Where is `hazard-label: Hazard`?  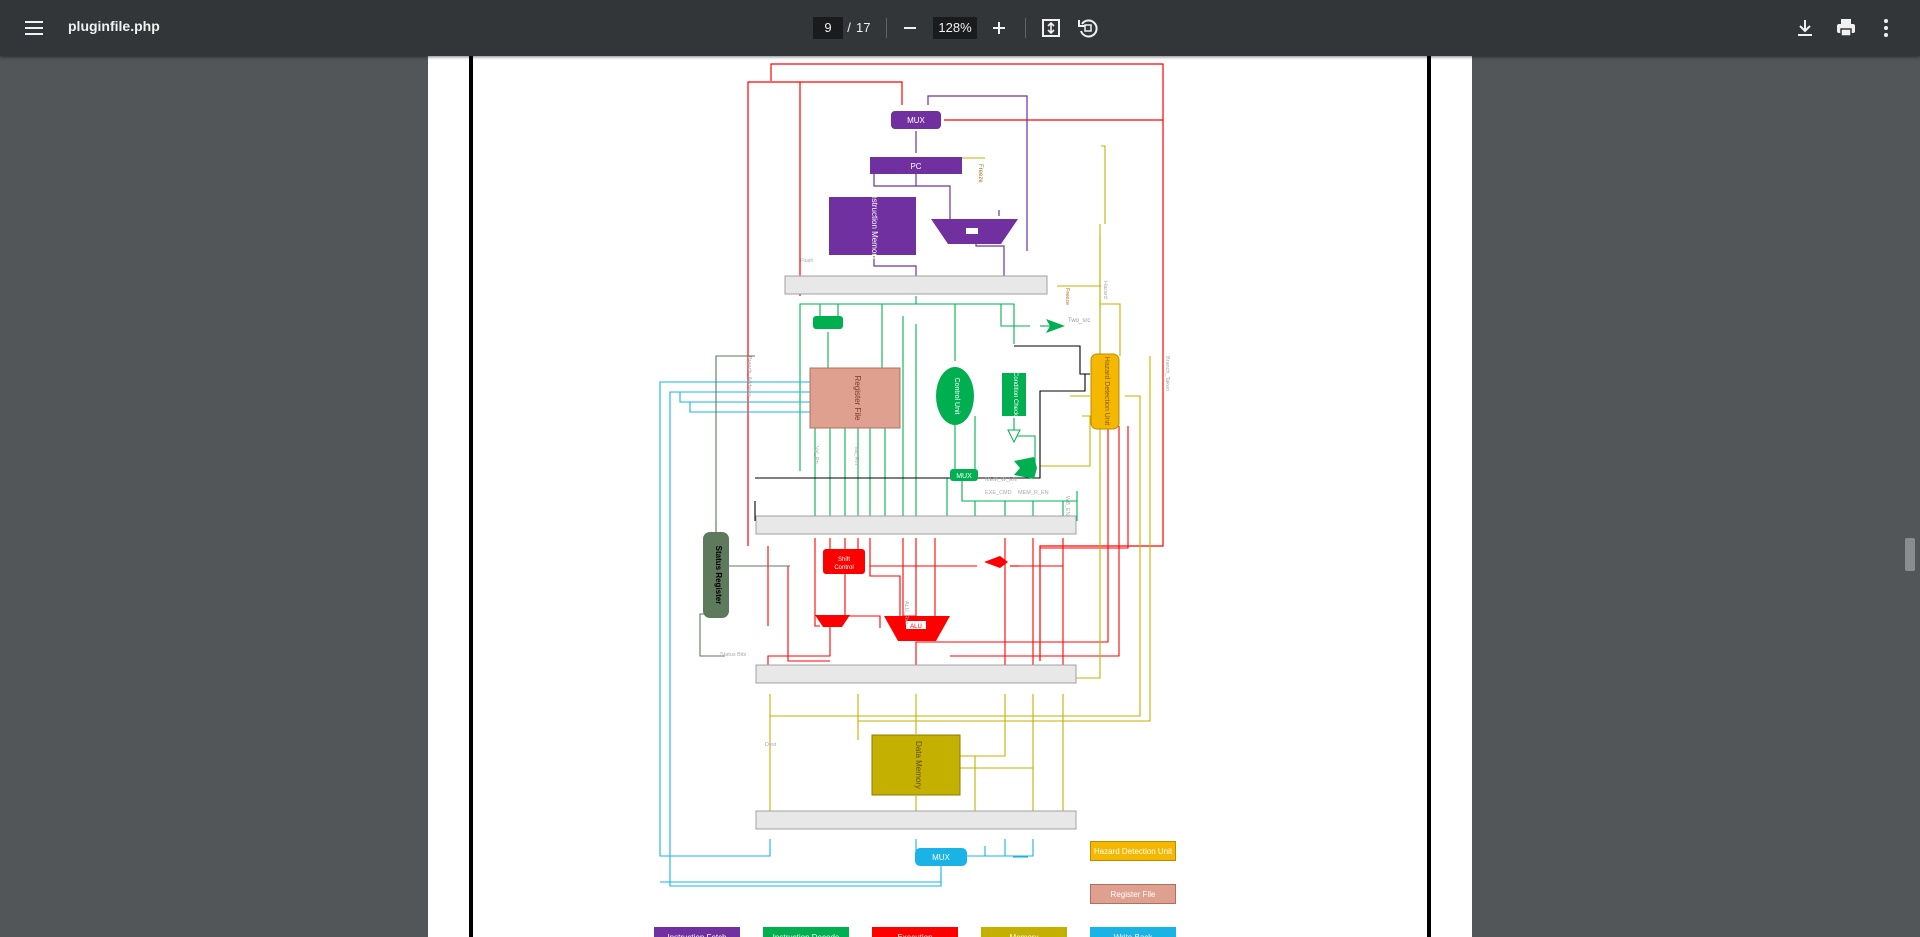 hazard-label: Hazard is located at coordinates (1105, 290).